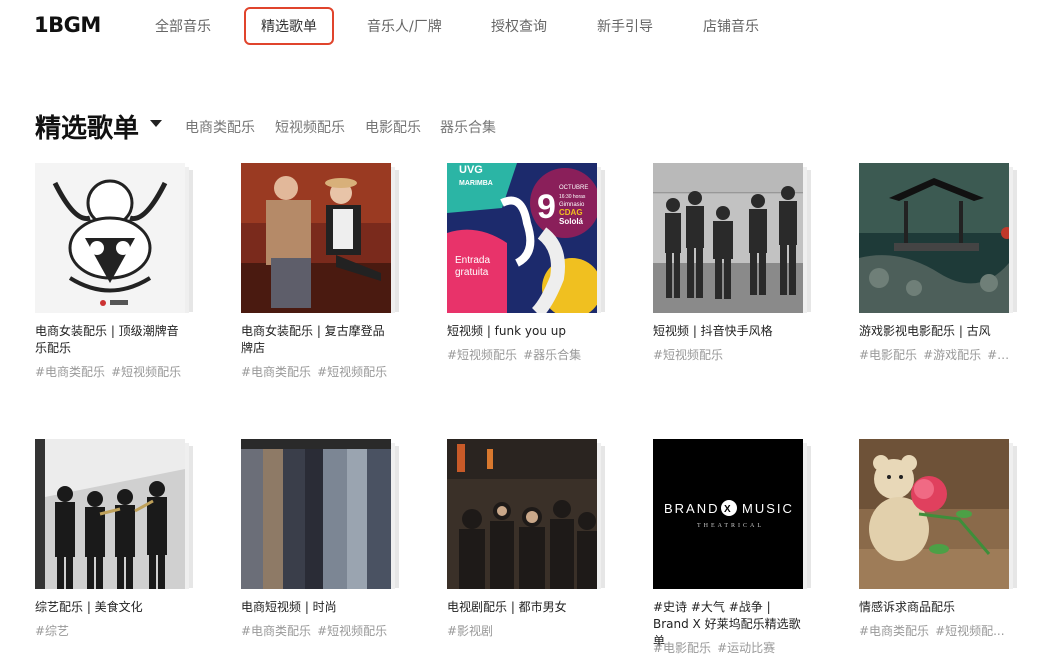 This screenshot has height=662, width=1046. What do you see at coordinates (220, 127) in the screenshot?
I see `subtab-ecommerce: 电商类配乐` at bounding box center [220, 127].